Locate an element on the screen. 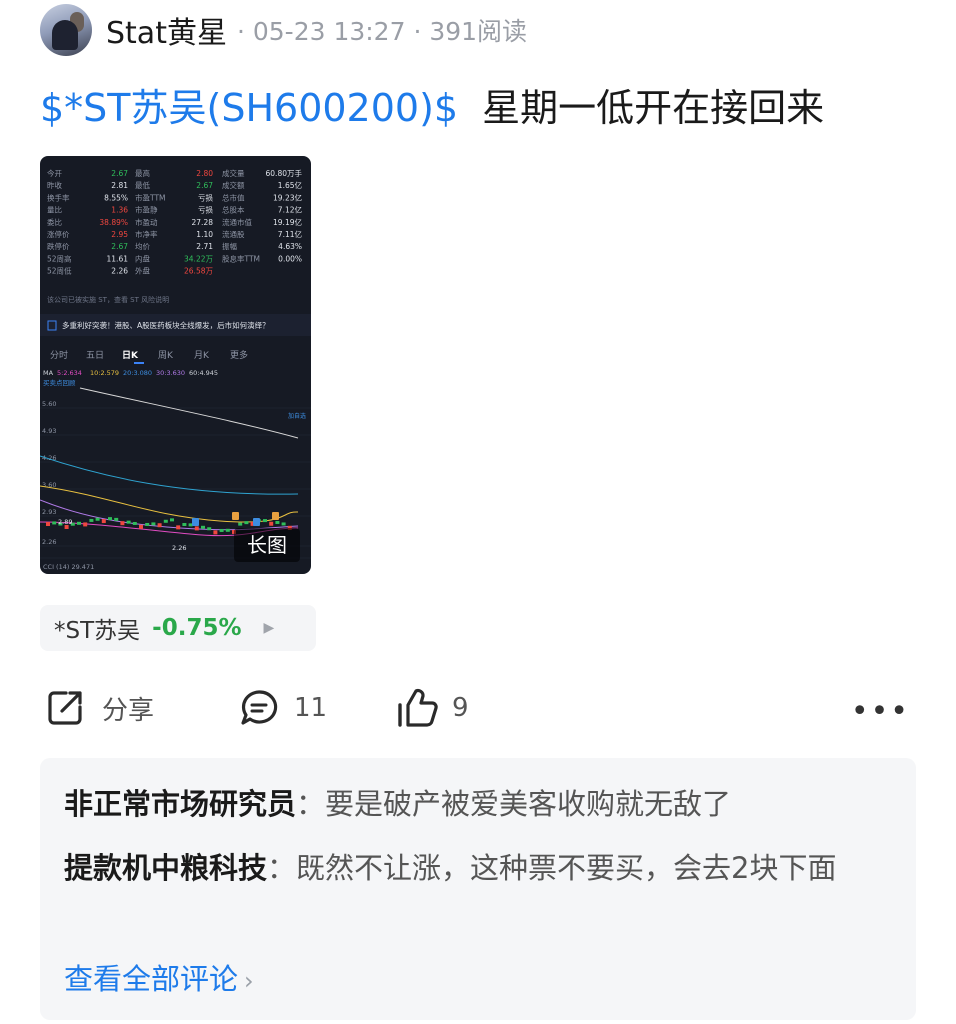  quote-label: 总市值 is located at coordinates (233, 197).